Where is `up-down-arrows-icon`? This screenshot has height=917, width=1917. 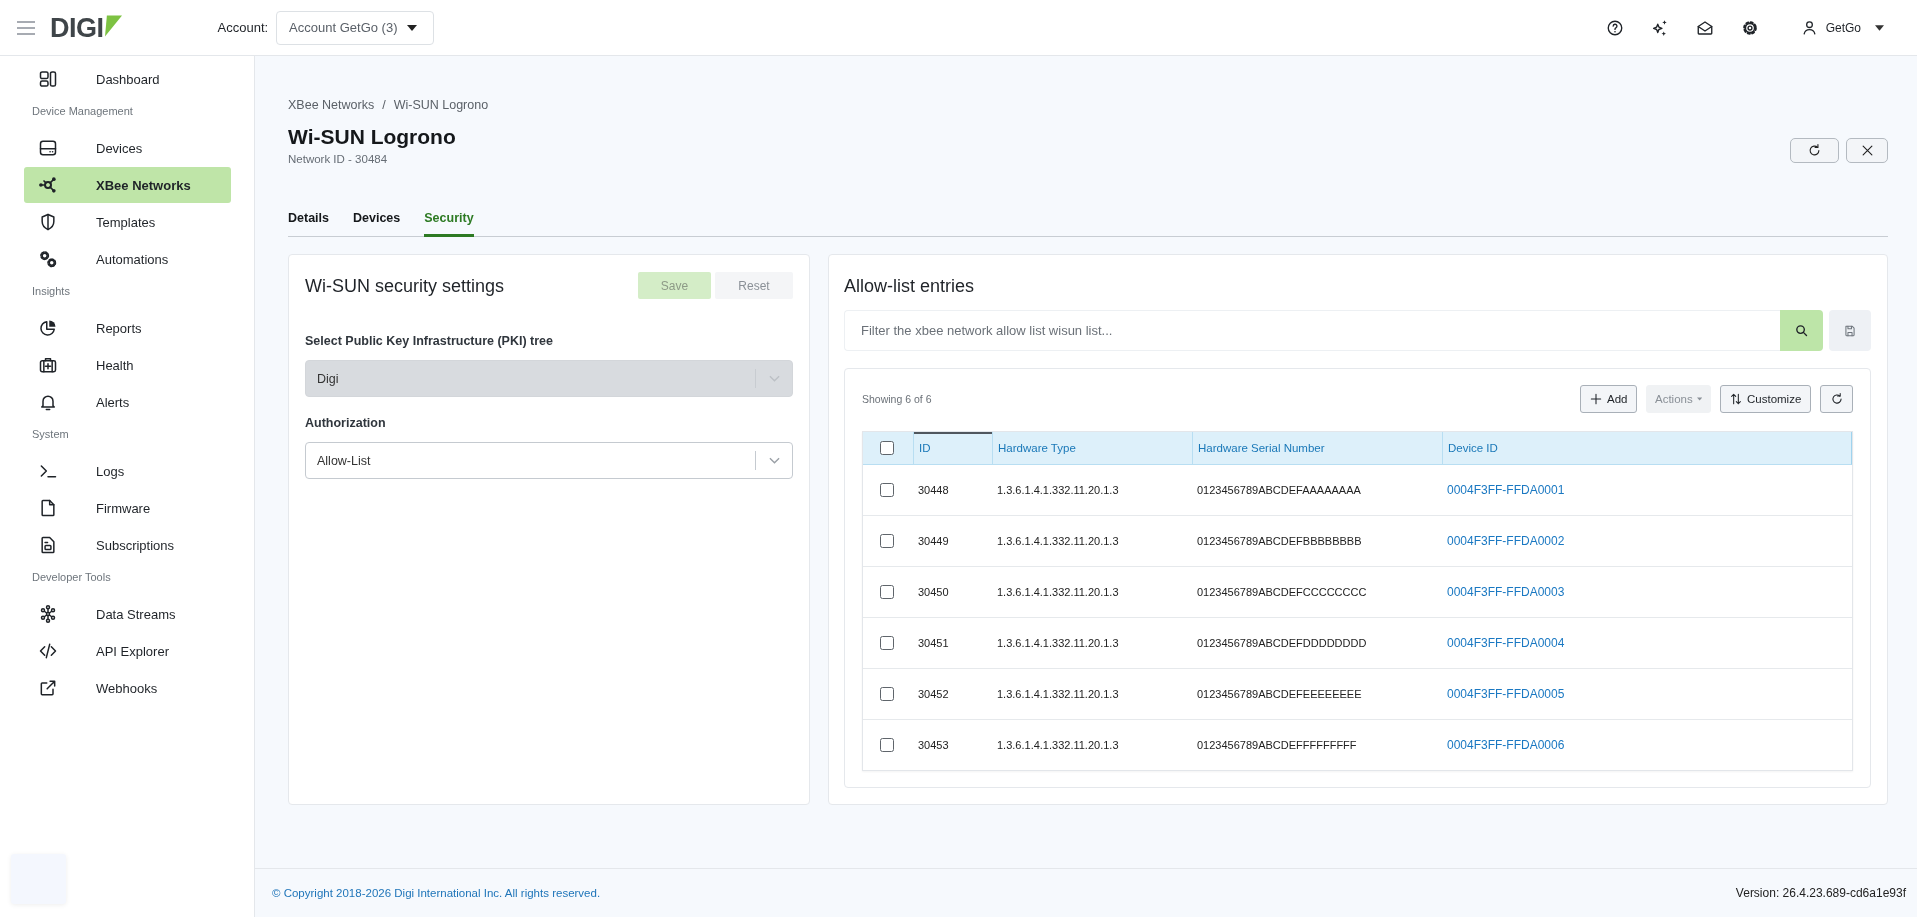 up-down-arrows-icon is located at coordinates (1736, 399).